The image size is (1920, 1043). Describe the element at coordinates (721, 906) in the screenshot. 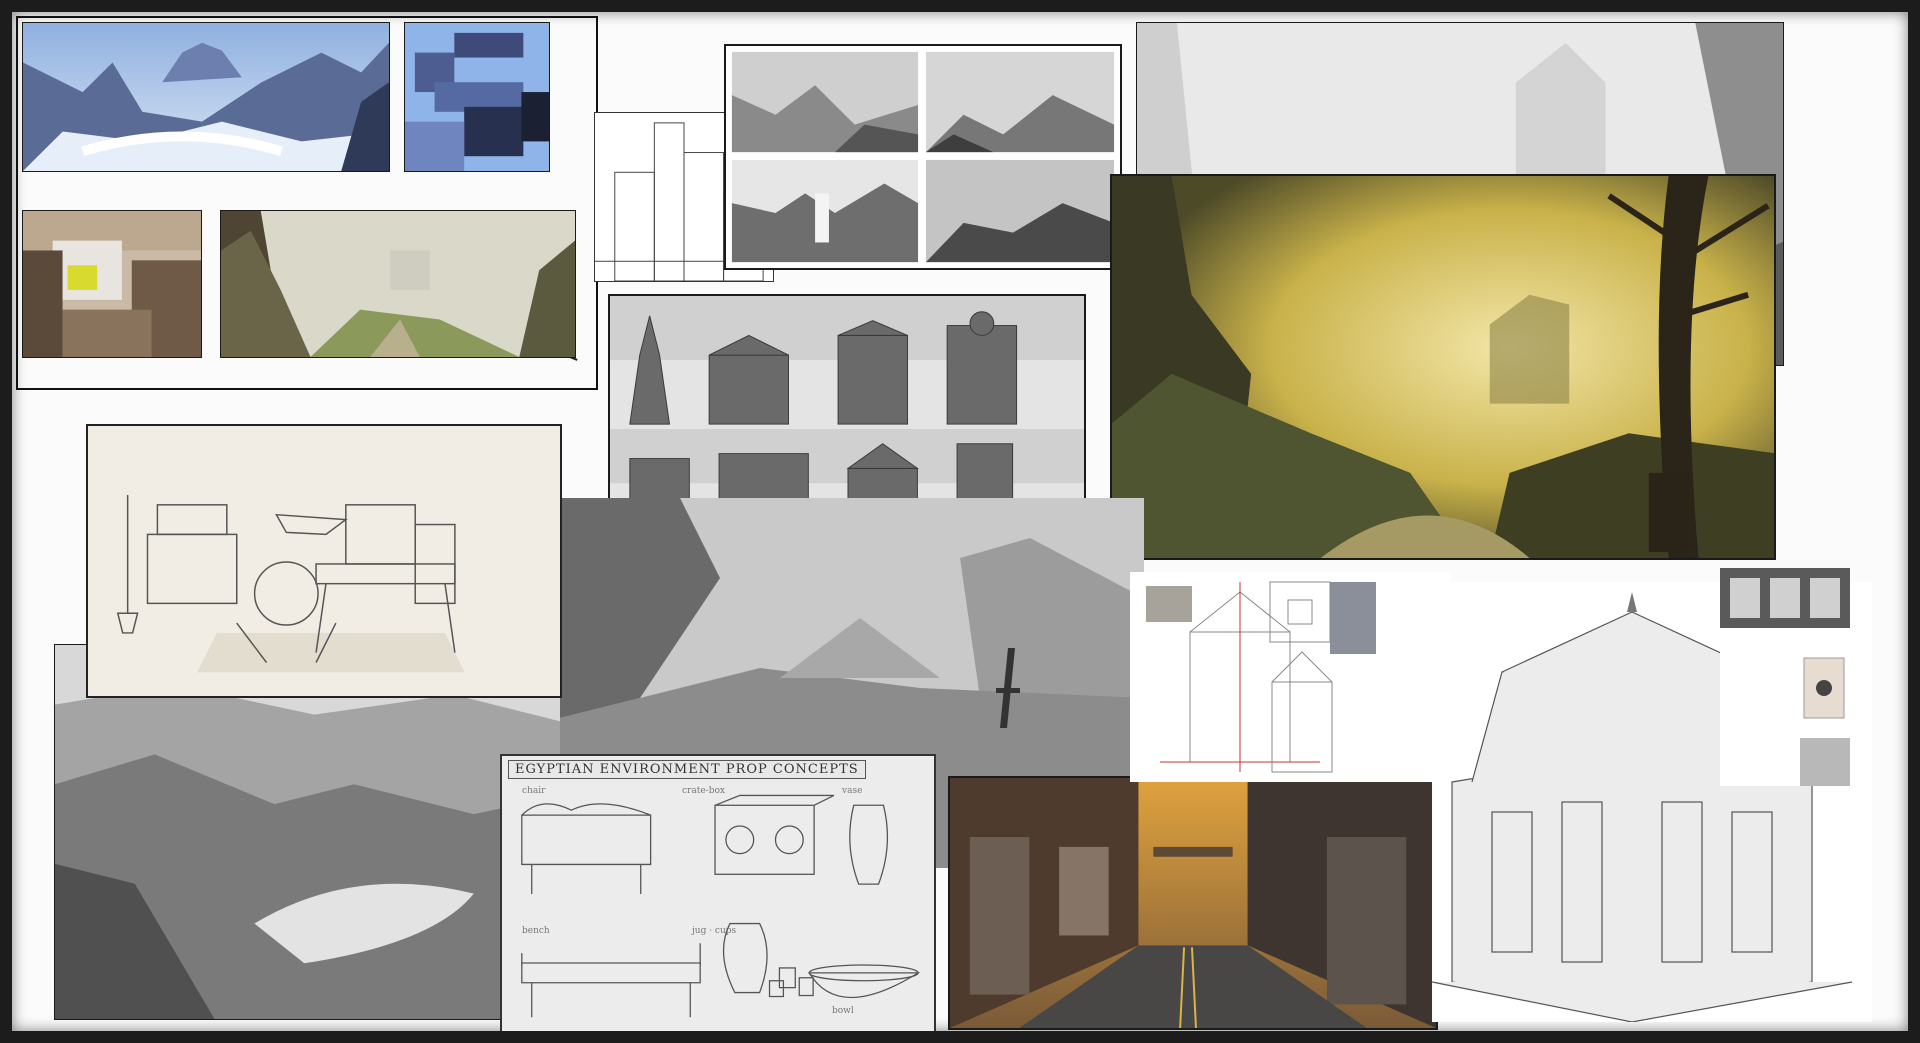

I see `egyptian-prop-sketches-icon` at that location.